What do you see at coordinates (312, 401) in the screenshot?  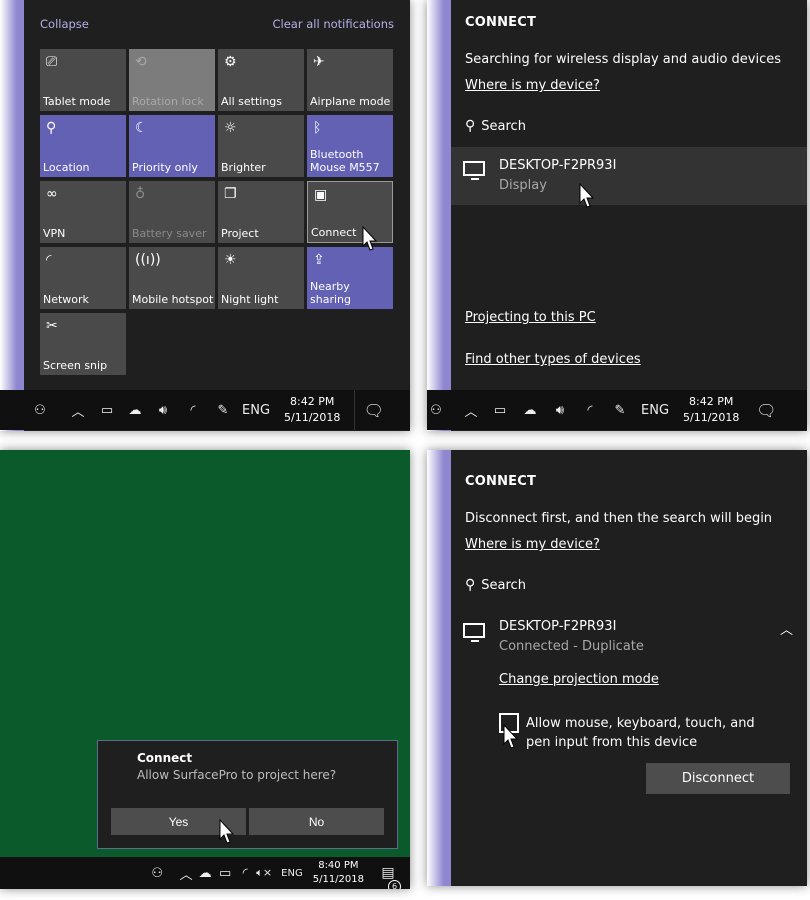 I see `clock-time: 8:42 PM` at bounding box center [312, 401].